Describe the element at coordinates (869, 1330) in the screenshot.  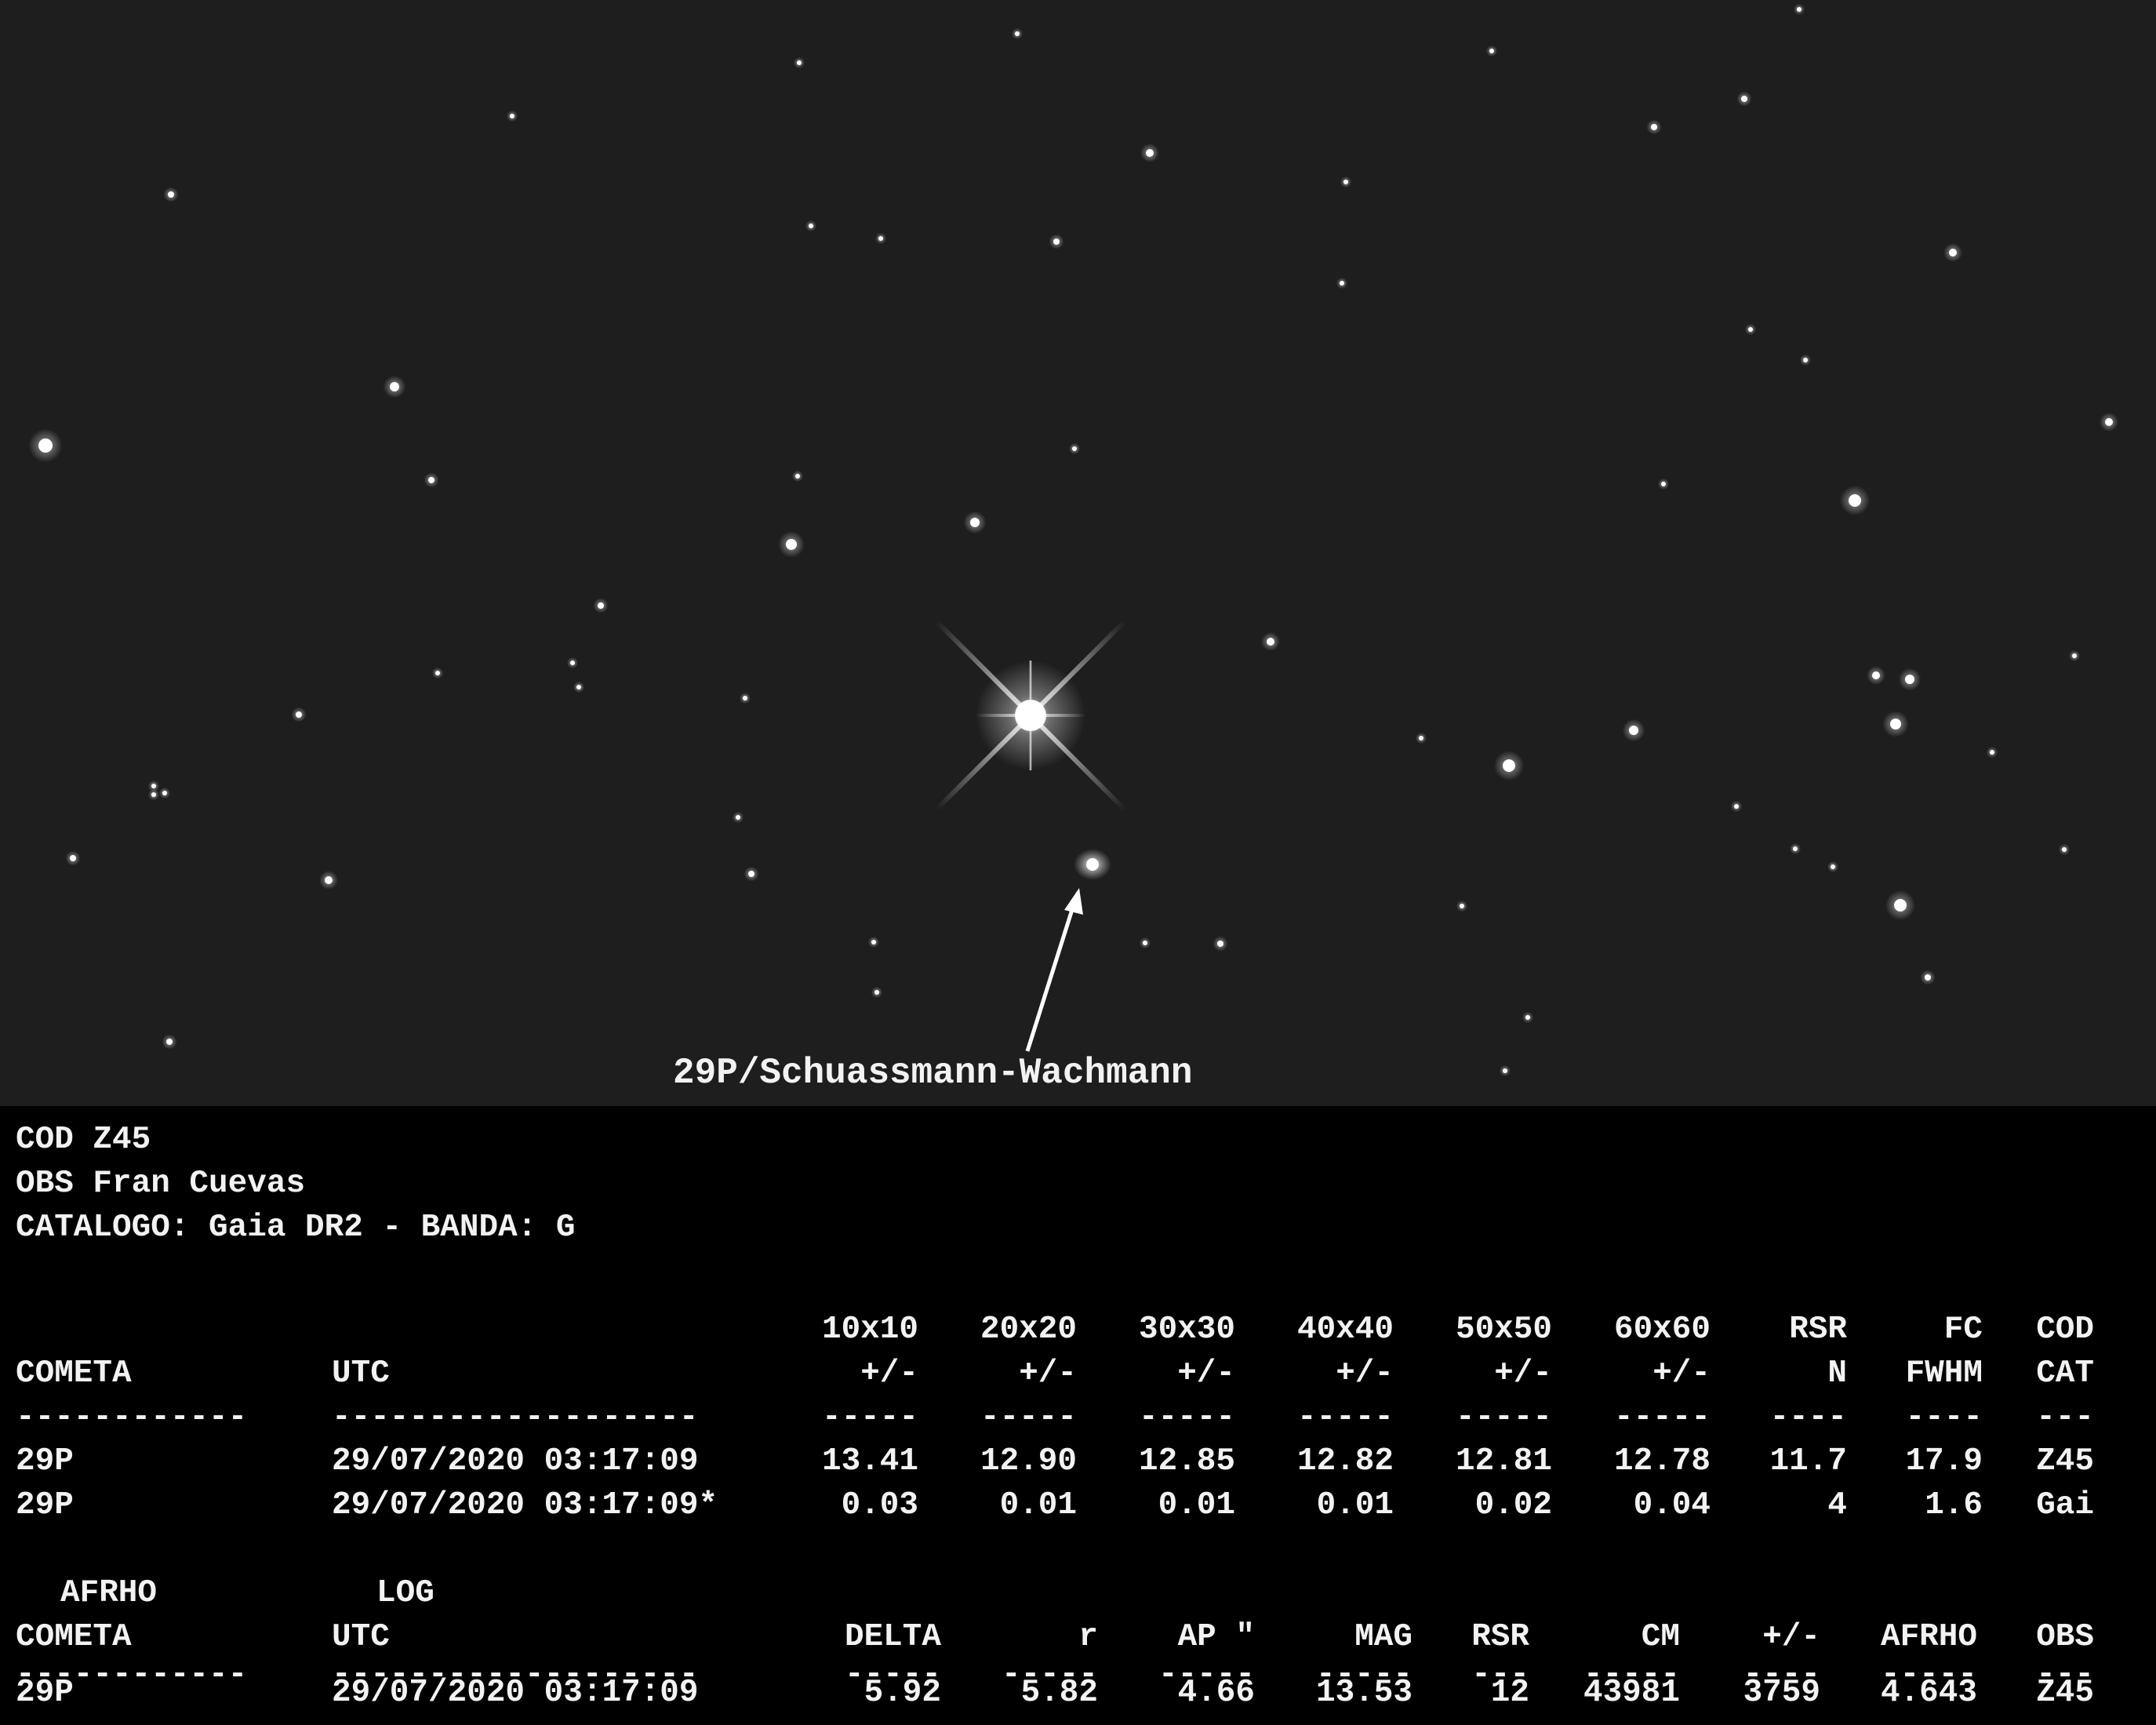
I see `table1-header-top: 10x10` at that location.